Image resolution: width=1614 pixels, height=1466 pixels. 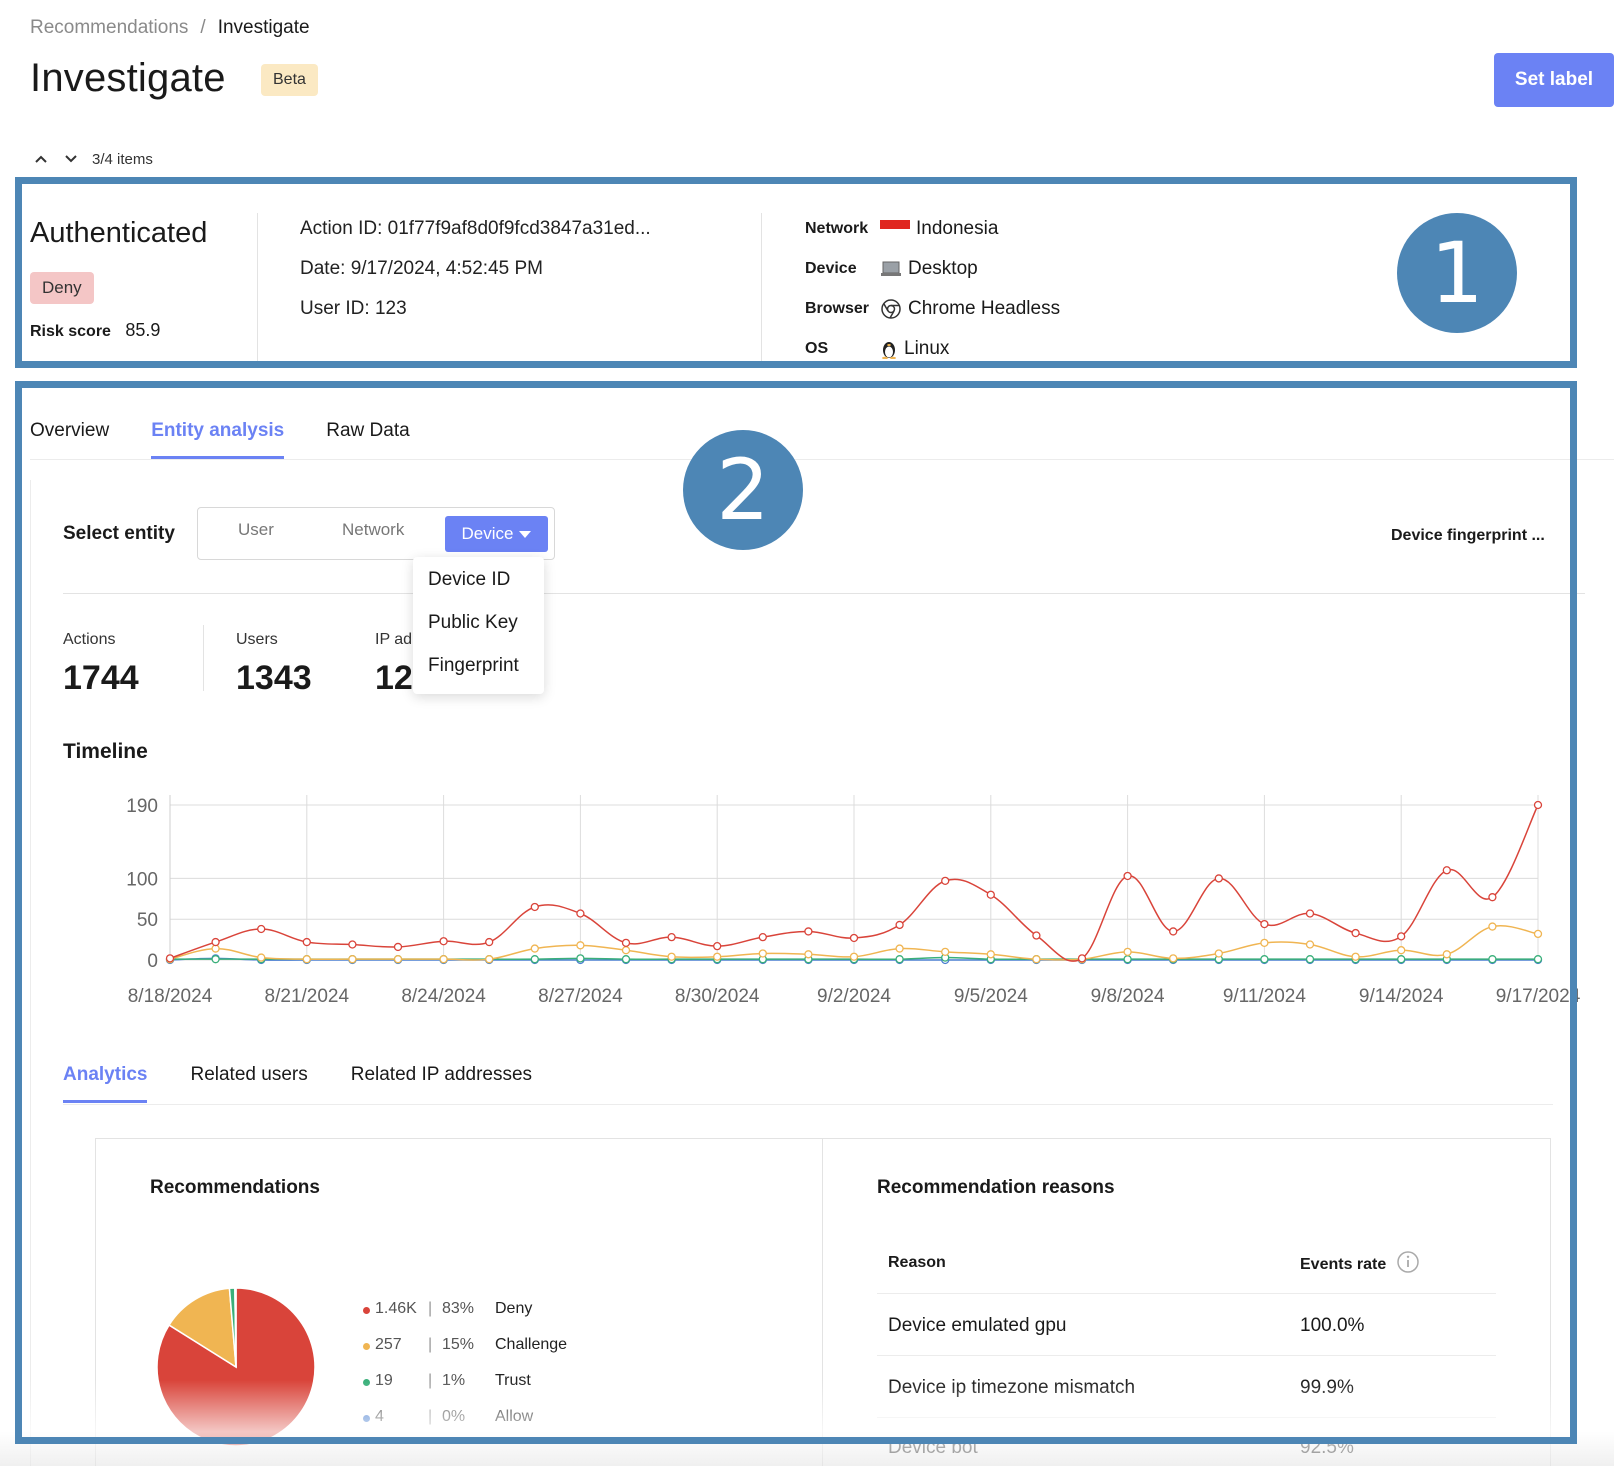 I want to click on item-pager: 3/4 items, so click(x=92, y=159).